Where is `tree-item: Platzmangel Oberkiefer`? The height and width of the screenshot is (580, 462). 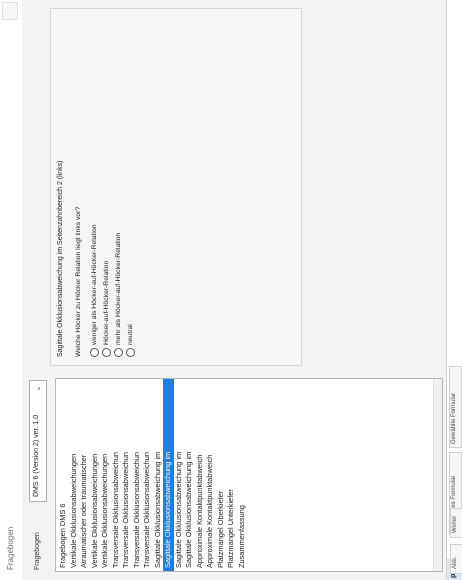 tree-item: Platzmangel Oberkiefer is located at coordinates (221, 475).